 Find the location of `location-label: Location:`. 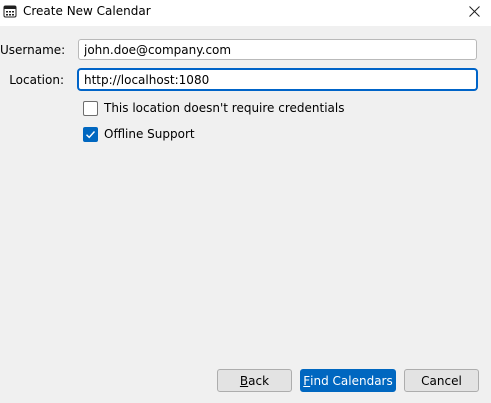

location-label: Location: is located at coordinates (36, 80).